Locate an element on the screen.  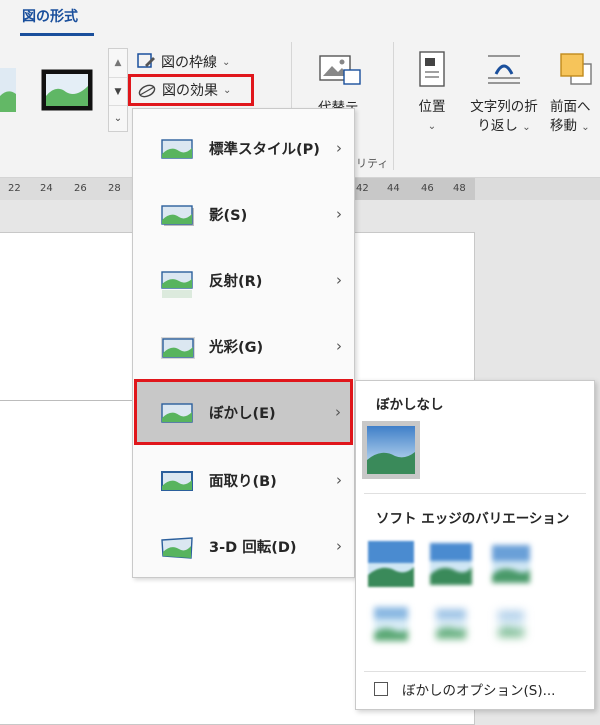
bring-forward-icon is located at coordinates (576, 69).